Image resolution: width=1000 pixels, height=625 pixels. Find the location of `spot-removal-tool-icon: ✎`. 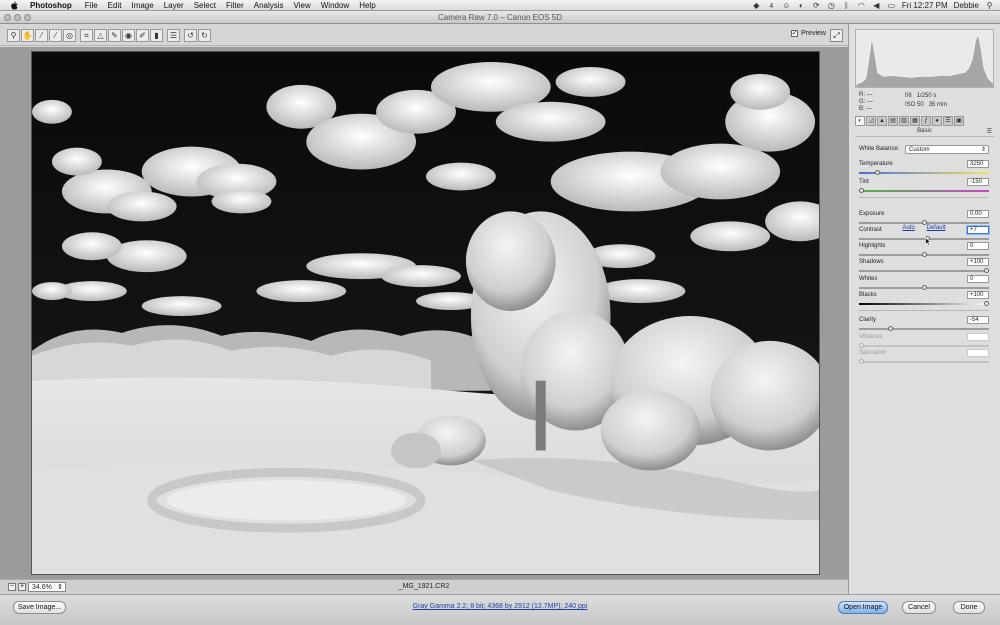

spot-removal-tool-icon: ✎ is located at coordinates (114, 35).